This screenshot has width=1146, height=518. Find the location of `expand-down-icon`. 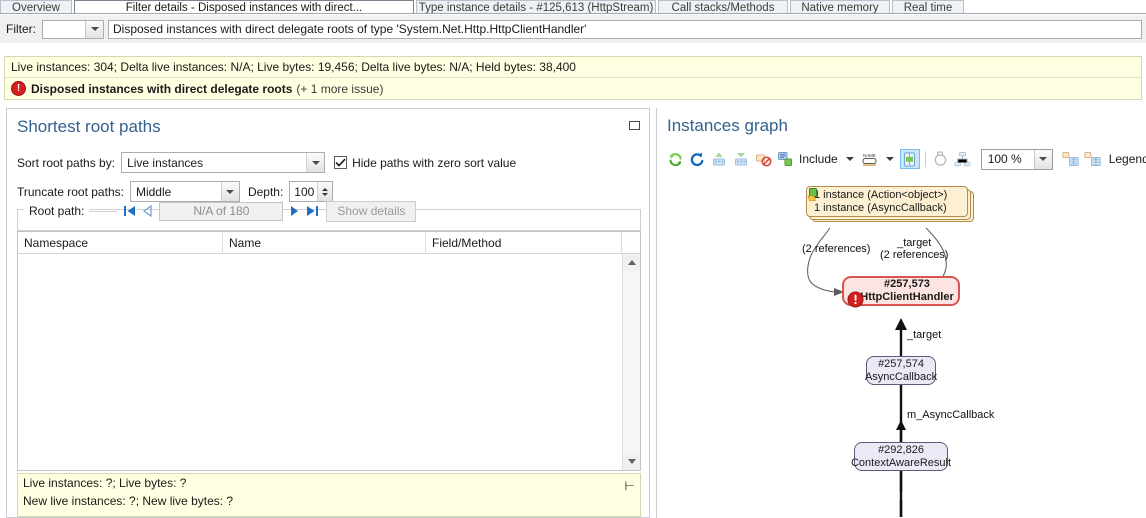

expand-down-icon is located at coordinates (741, 159).